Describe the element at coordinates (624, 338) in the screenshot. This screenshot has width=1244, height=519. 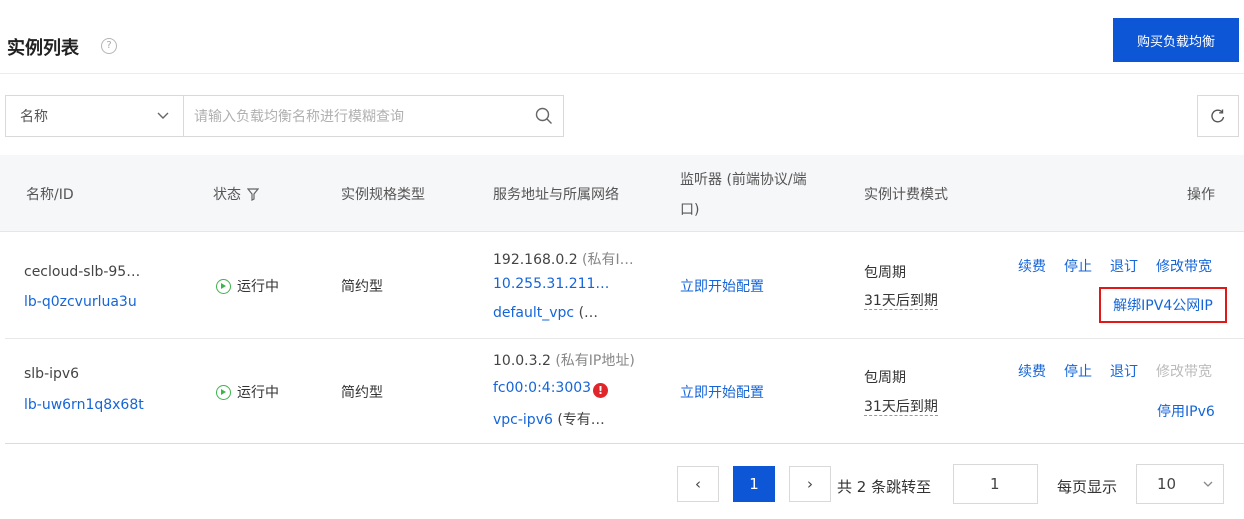
I see `row-divider` at that location.